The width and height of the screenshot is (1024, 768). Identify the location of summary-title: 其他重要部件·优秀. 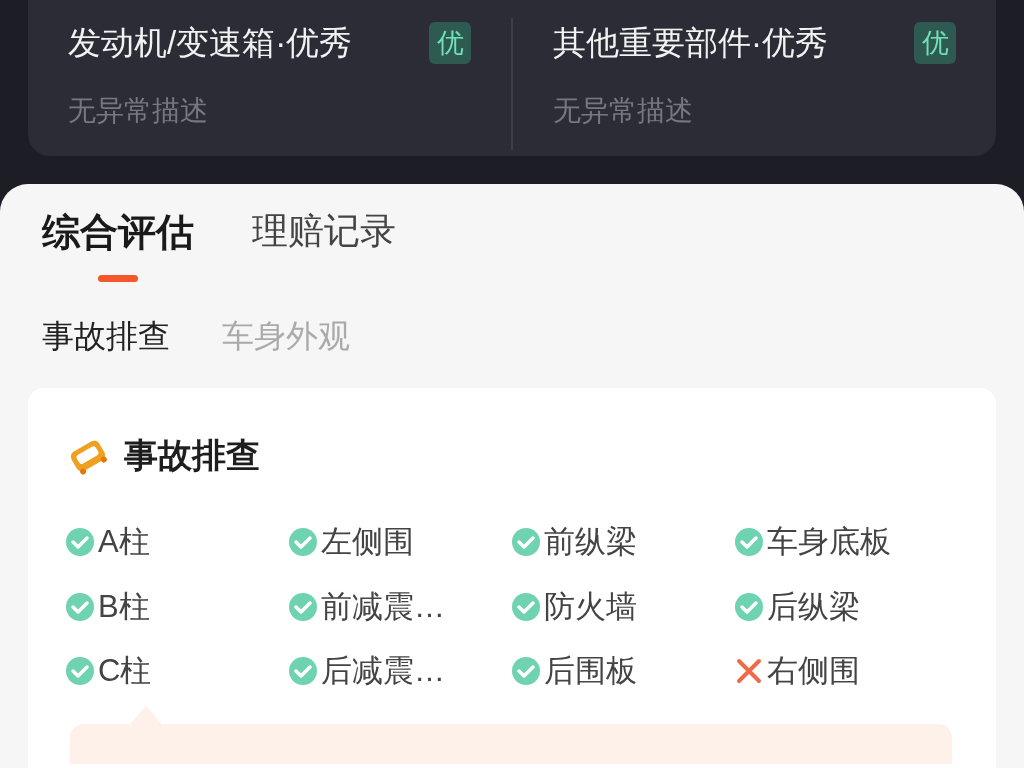
(690, 43).